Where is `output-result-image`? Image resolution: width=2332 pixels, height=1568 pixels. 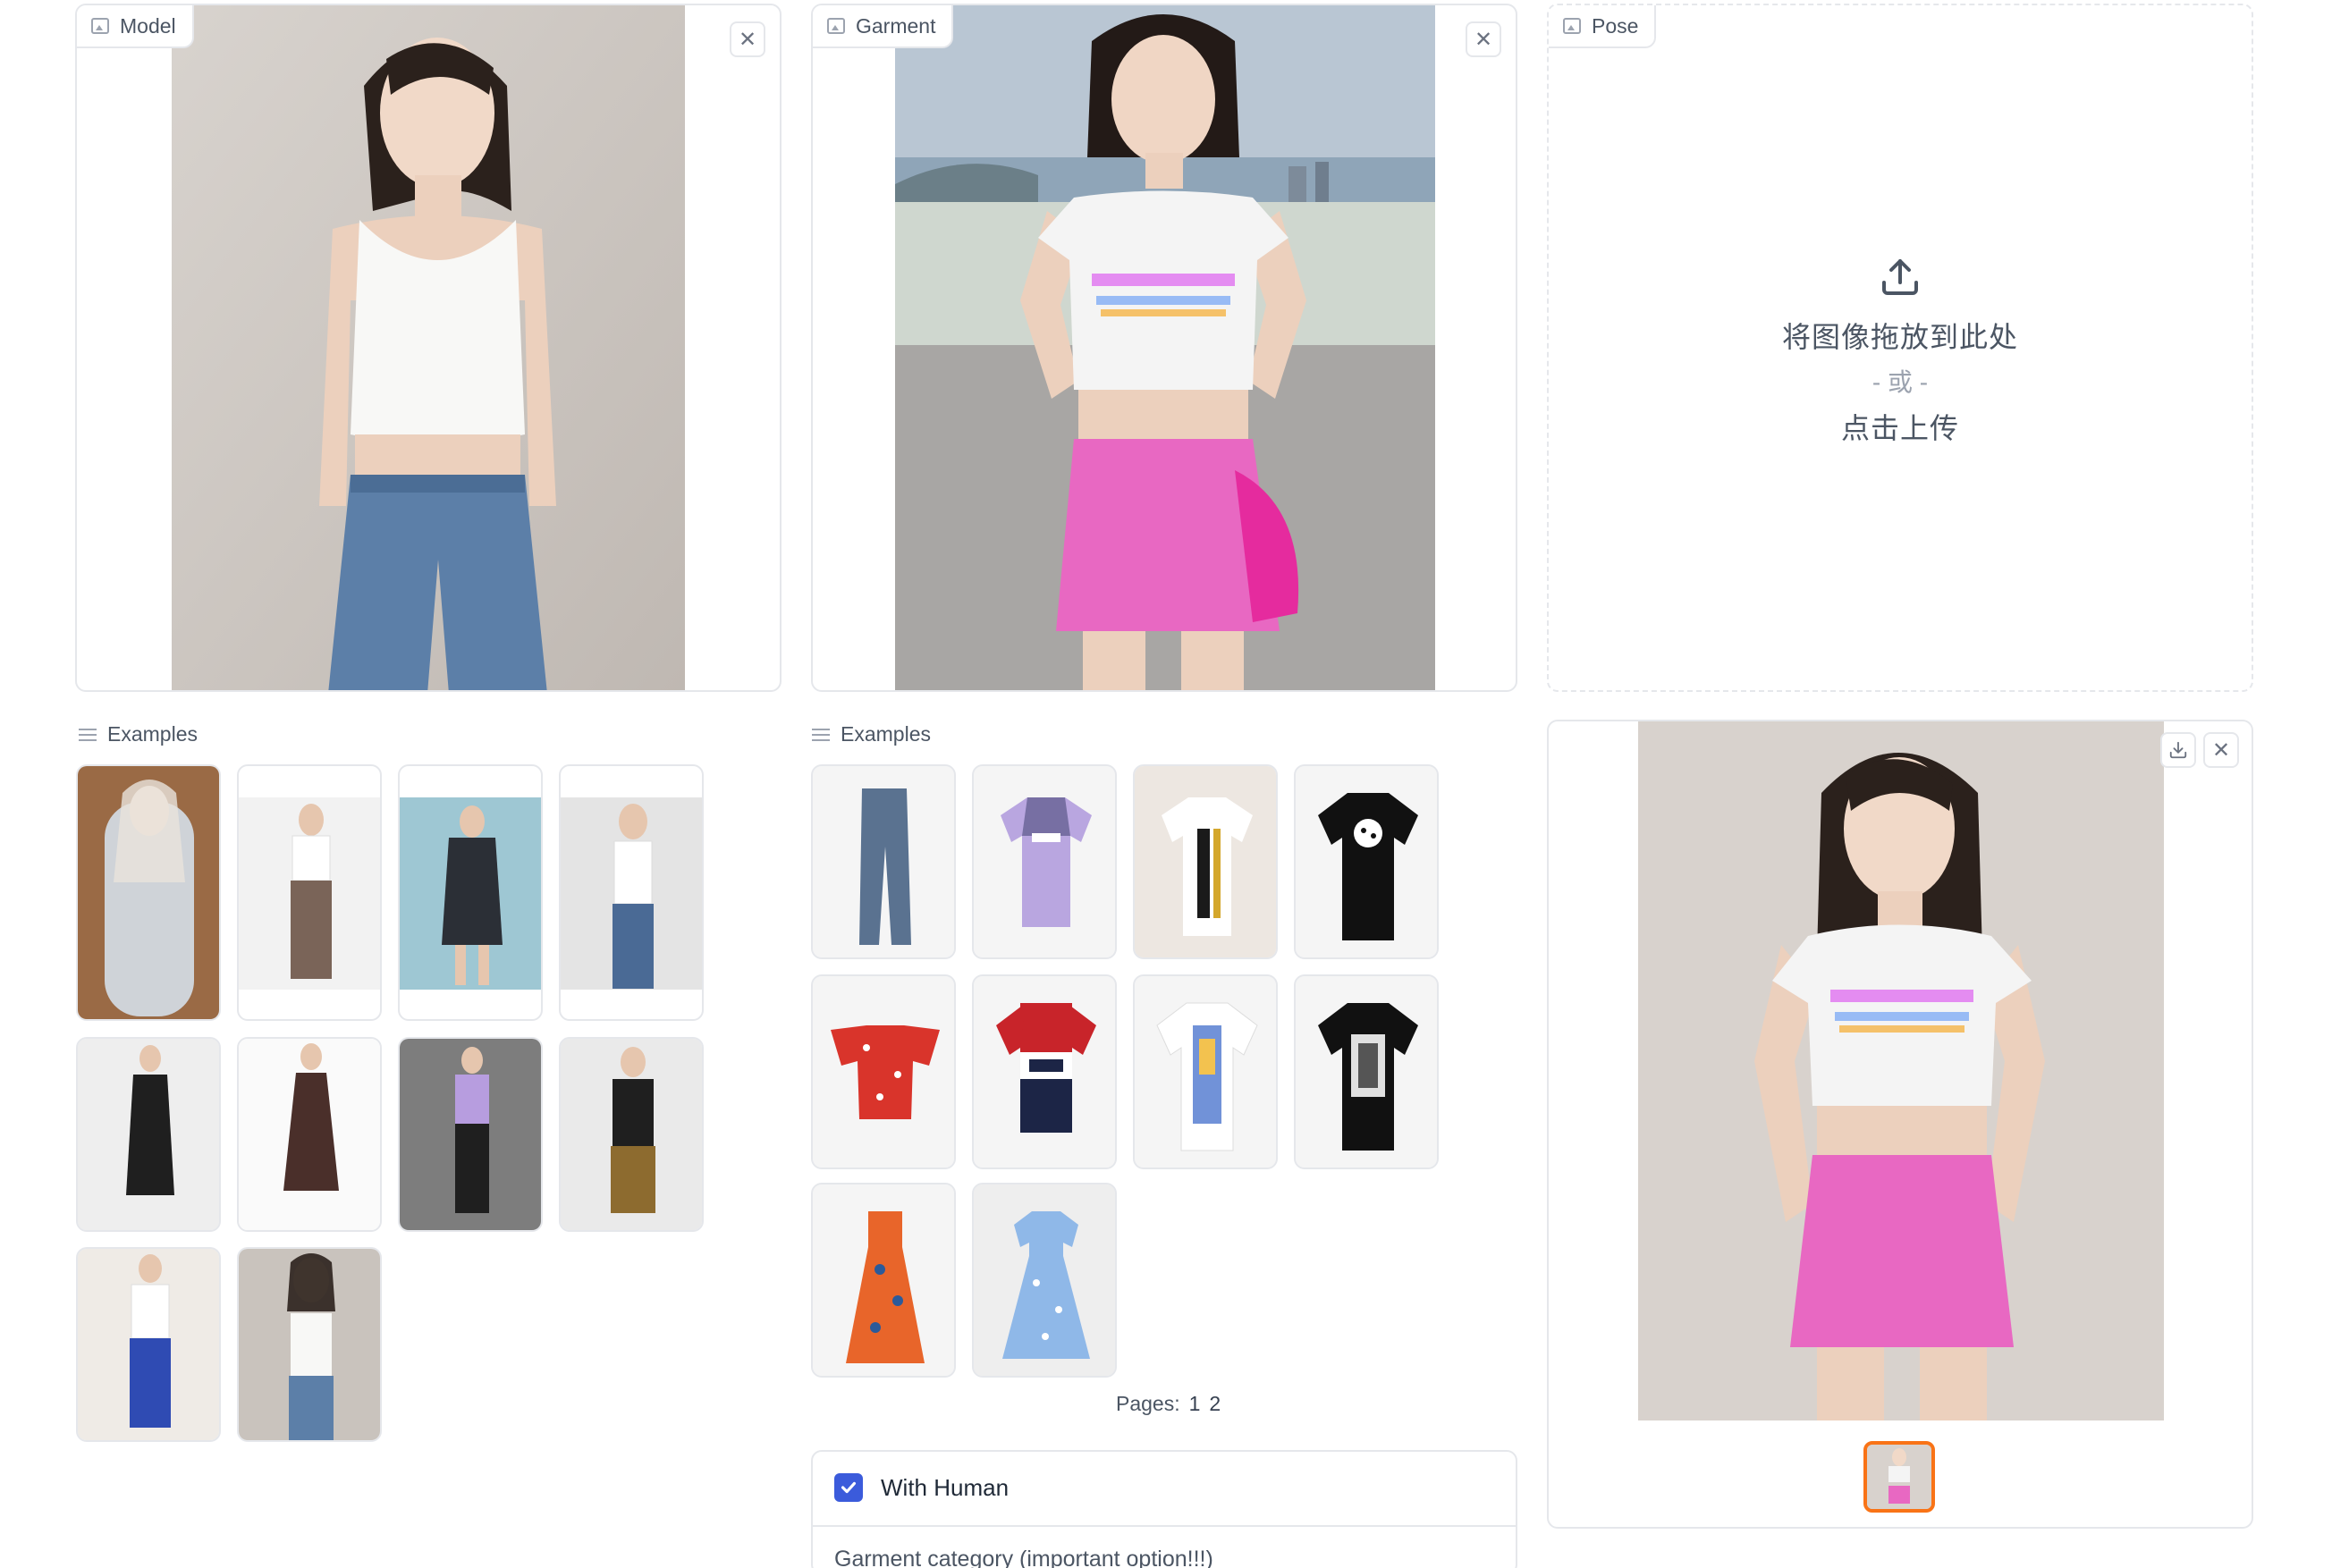
output-result-image is located at coordinates (1901, 1070).